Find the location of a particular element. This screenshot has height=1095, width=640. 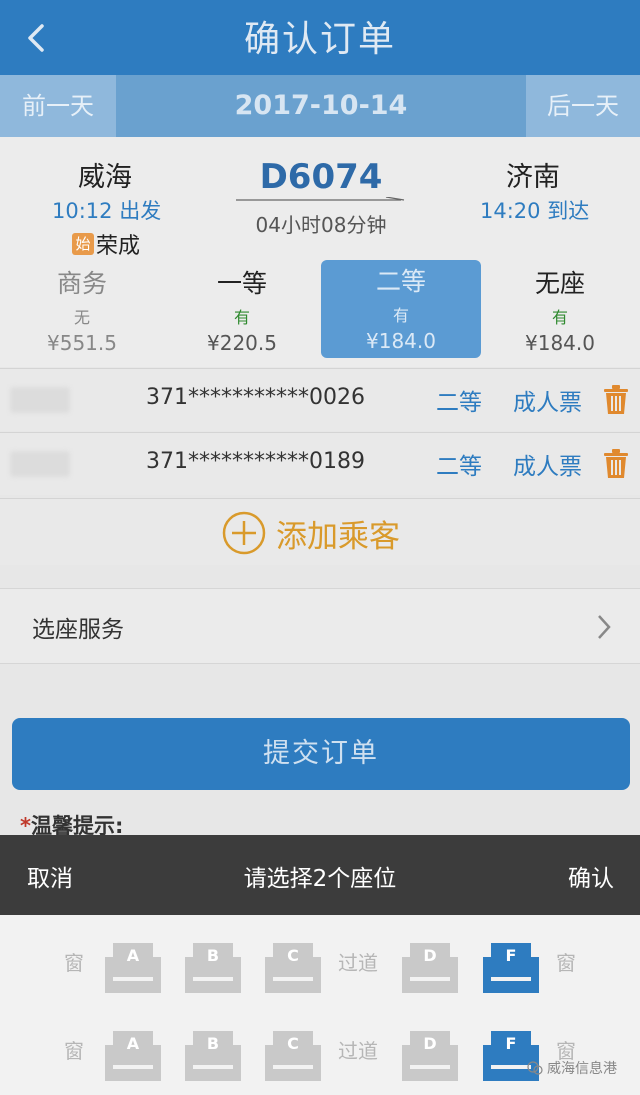

seat-selection-service: 选座服务 is located at coordinates (320, 626).